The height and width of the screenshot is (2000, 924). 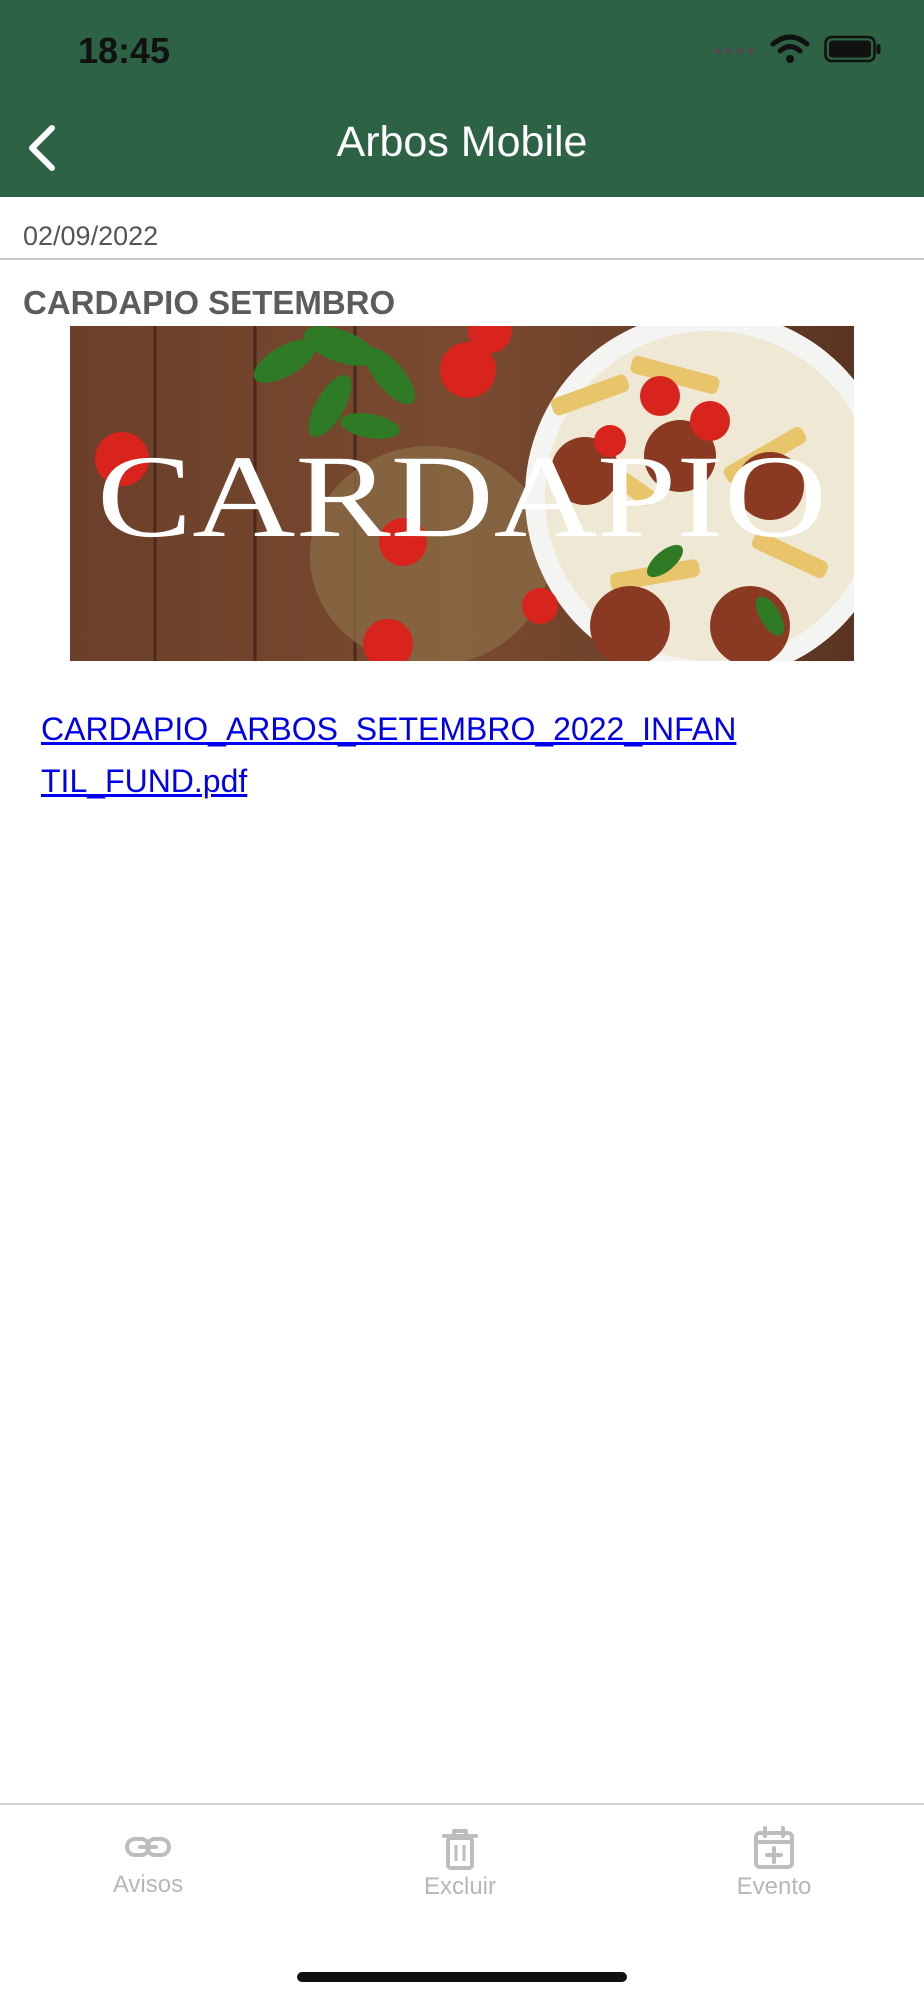 I want to click on tab-label-evento: Evento, so click(x=774, y=1886).